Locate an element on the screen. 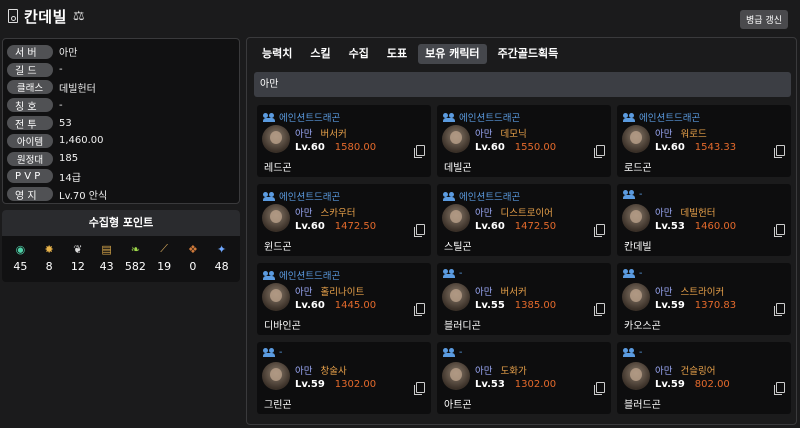 The image size is (800, 428). character-name: 스틸곤 is located at coordinates (458, 247).